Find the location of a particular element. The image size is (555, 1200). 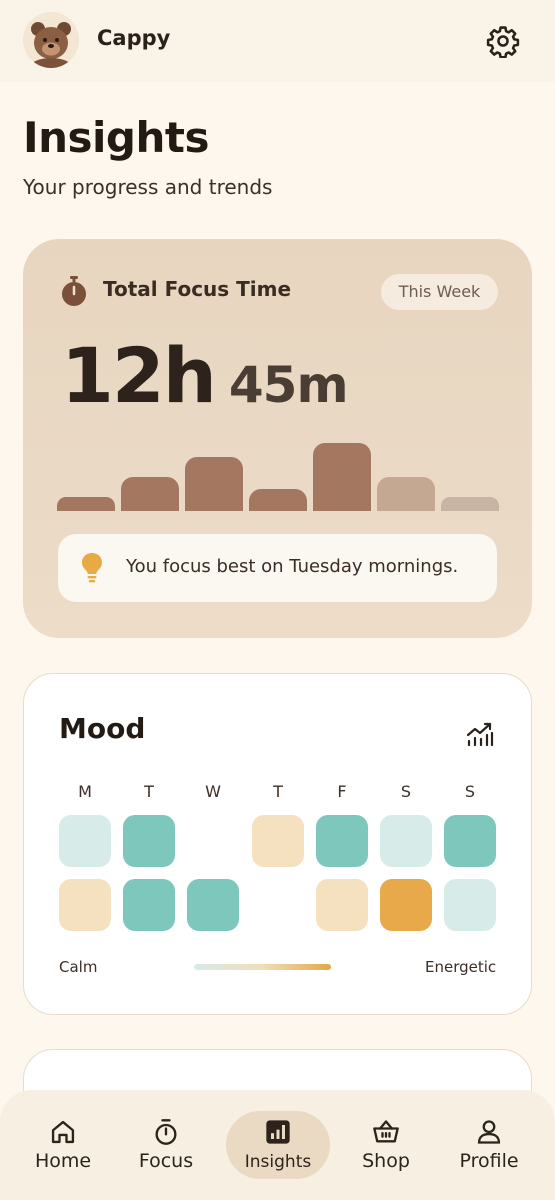

mood-title: Mood is located at coordinates (102, 728).